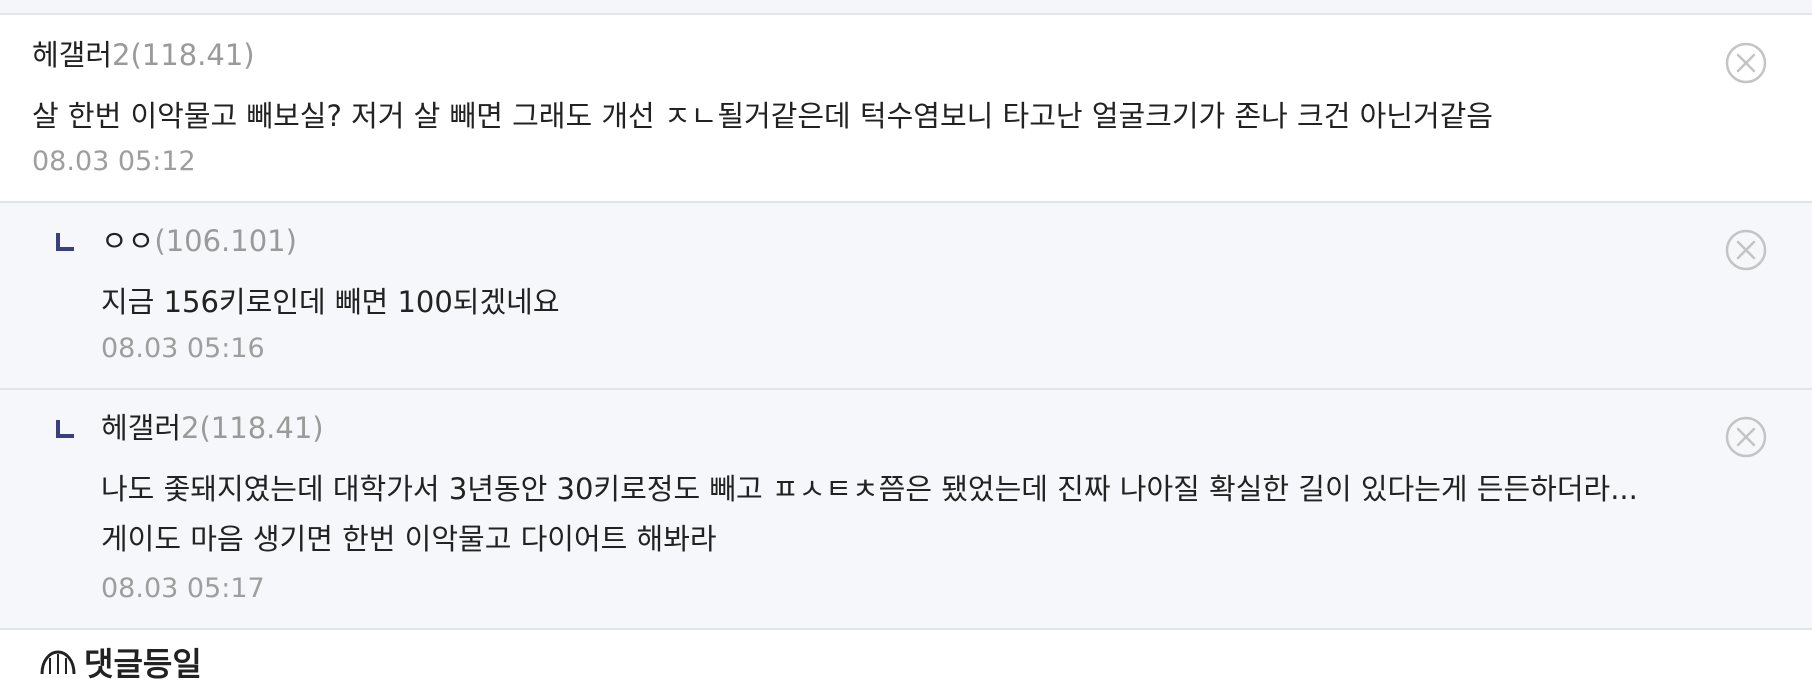 Image resolution: width=1812 pixels, height=684 pixels. Describe the element at coordinates (127, 241) in the screenshot. I see `author-nickname: ㅇㅇ` at that location.